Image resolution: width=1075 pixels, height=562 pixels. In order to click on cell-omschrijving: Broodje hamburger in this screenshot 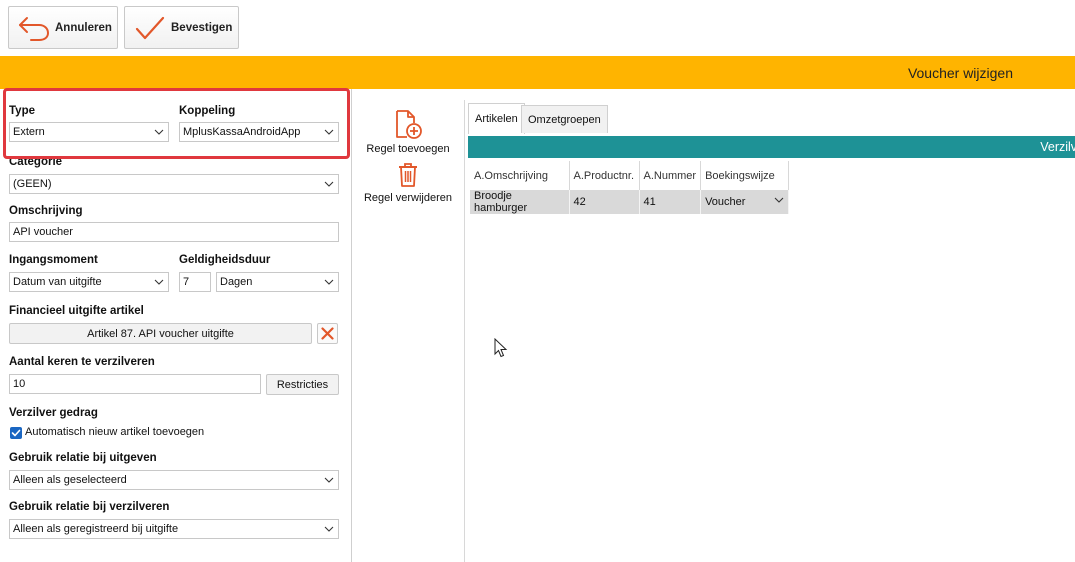, I will do `click(520, 202)`.